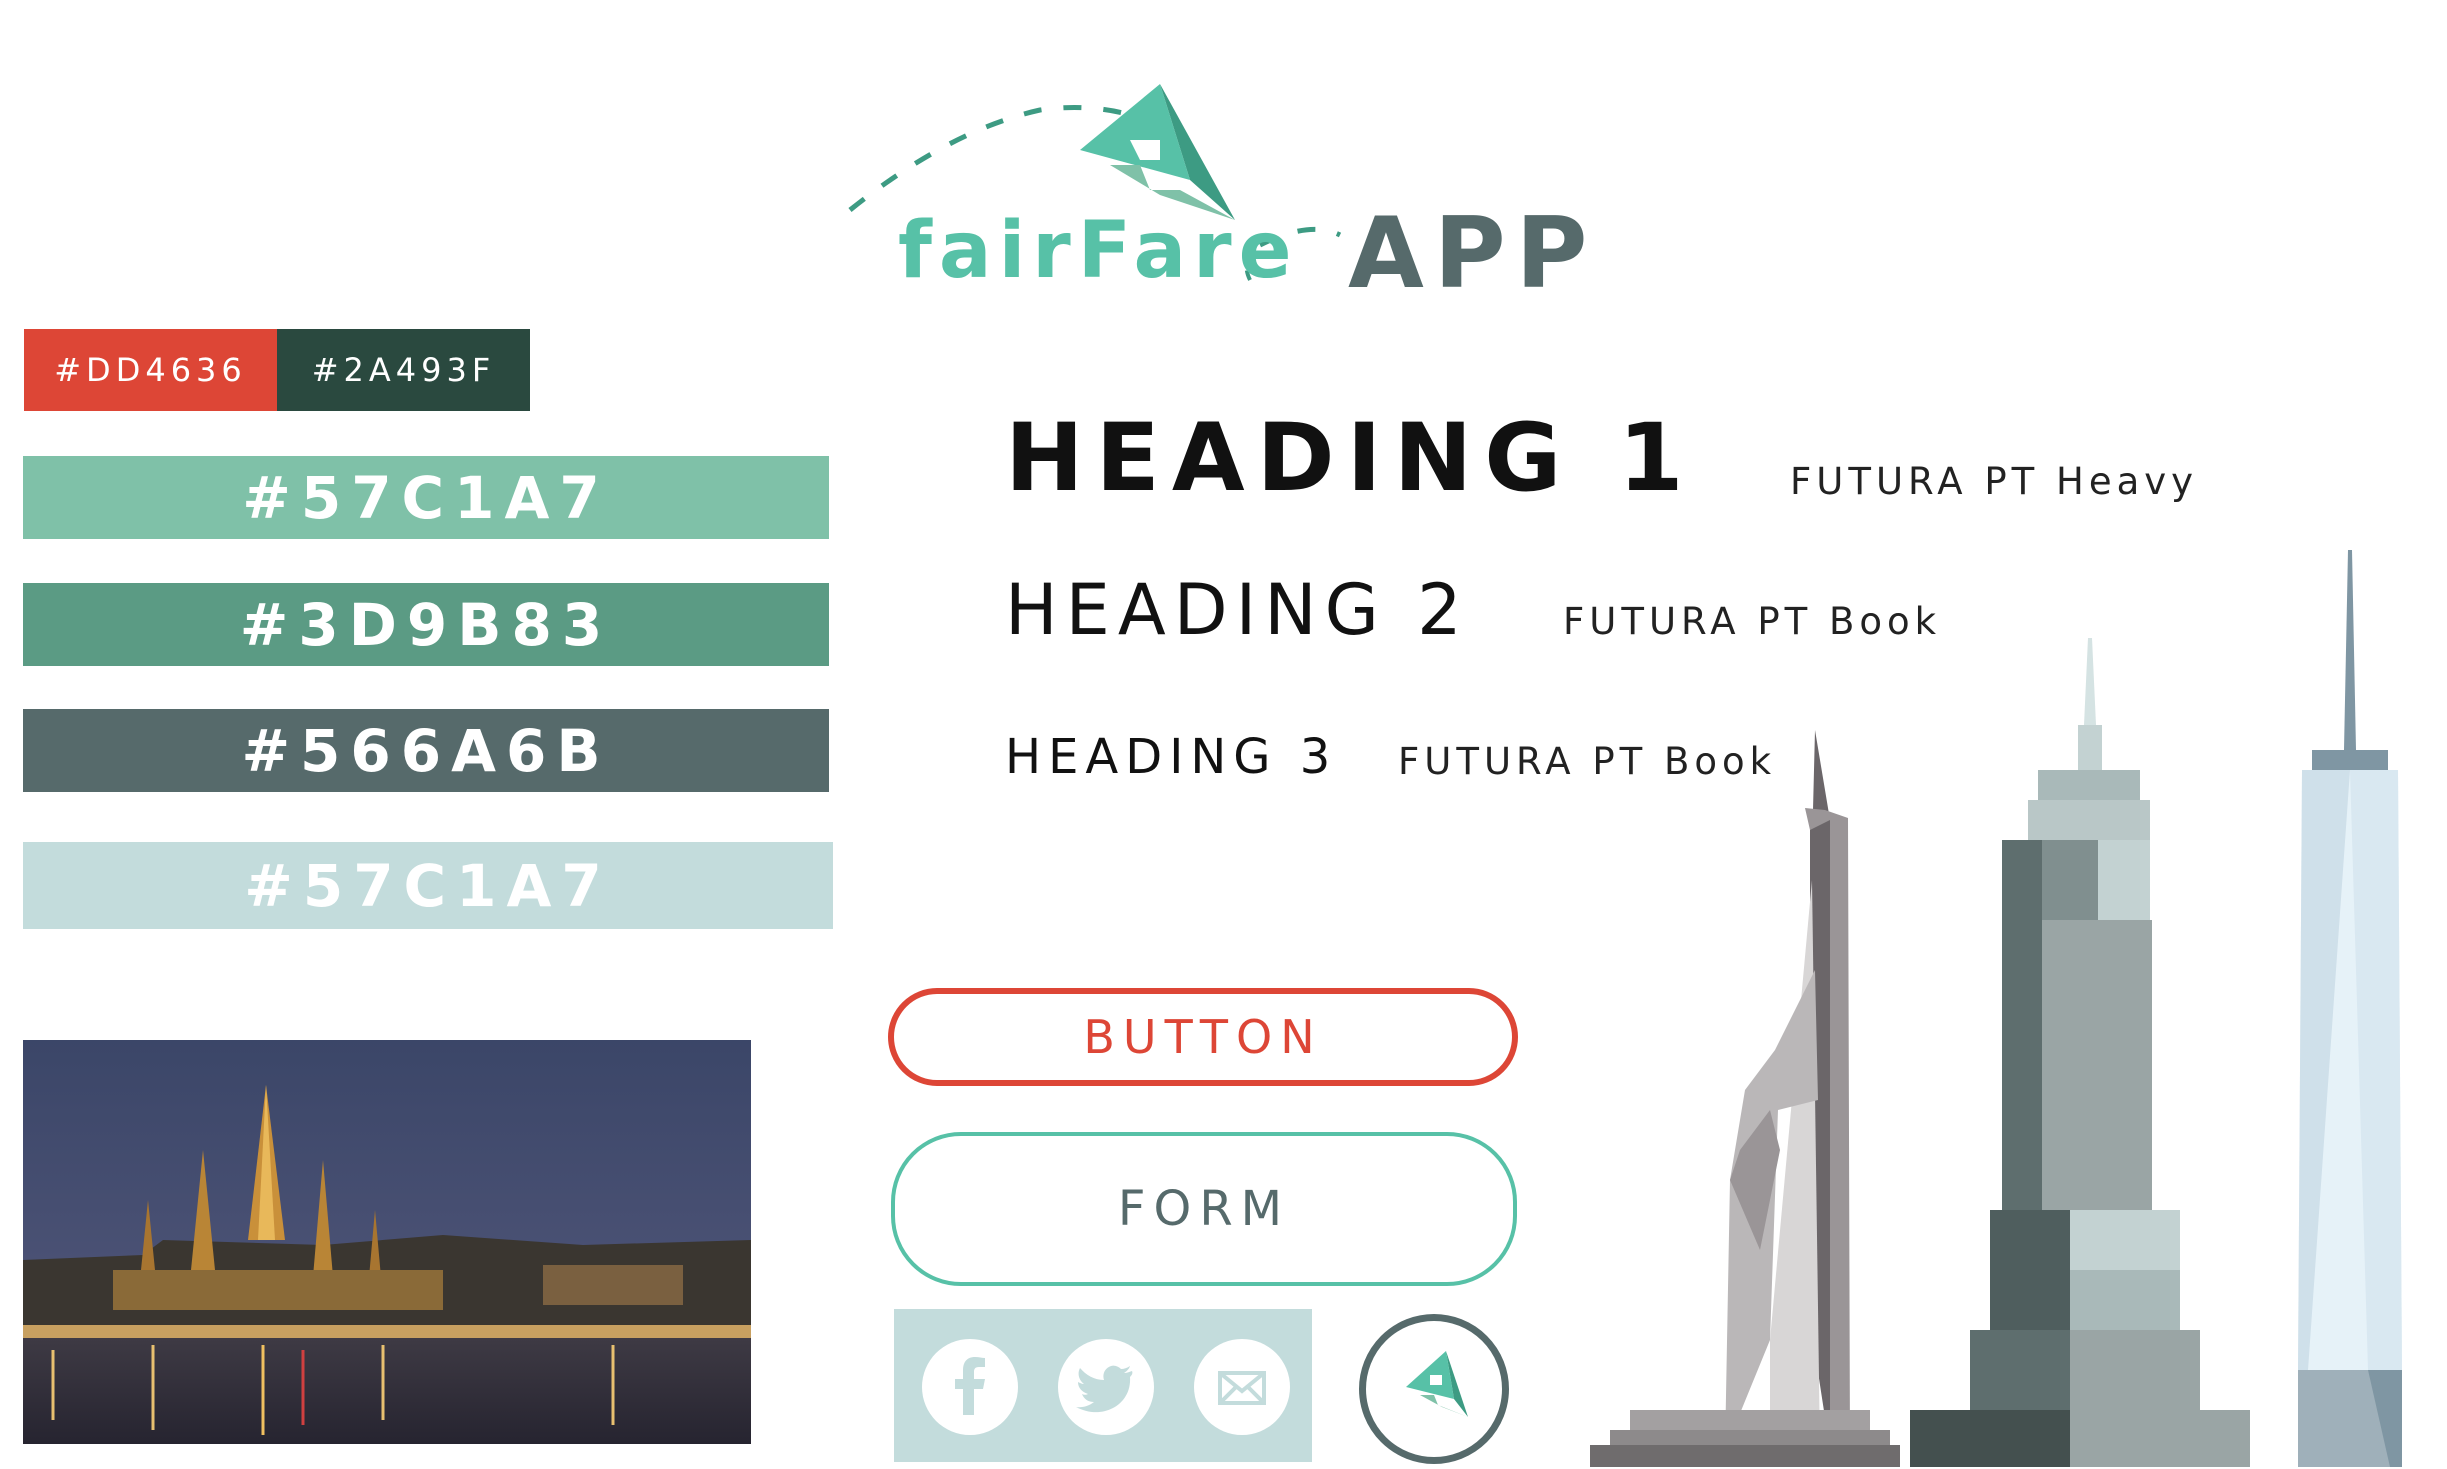  Describe the element at coordinates (1204, 1209) in the screenshot. I see `sample-form-field: FORM` at that location.